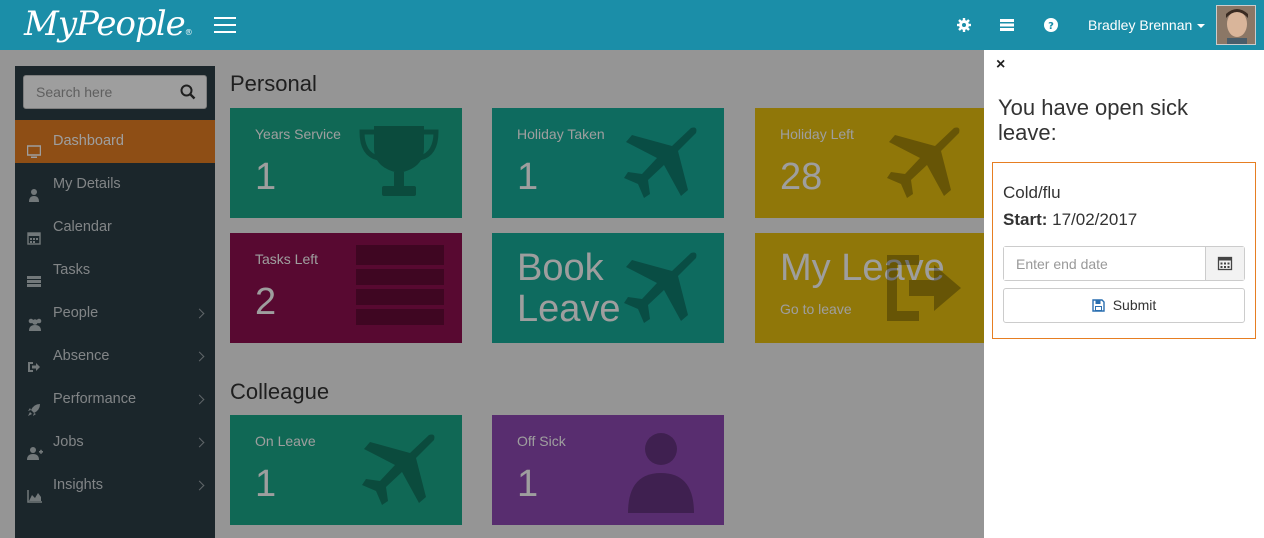 Image resolution: width=1264 pixels, height=538 pixels. What do you see at coordinates (1147, 25) in the screenshot?
I see `user-menu: Bradley Brennan` at bounding box center [1147, 25].